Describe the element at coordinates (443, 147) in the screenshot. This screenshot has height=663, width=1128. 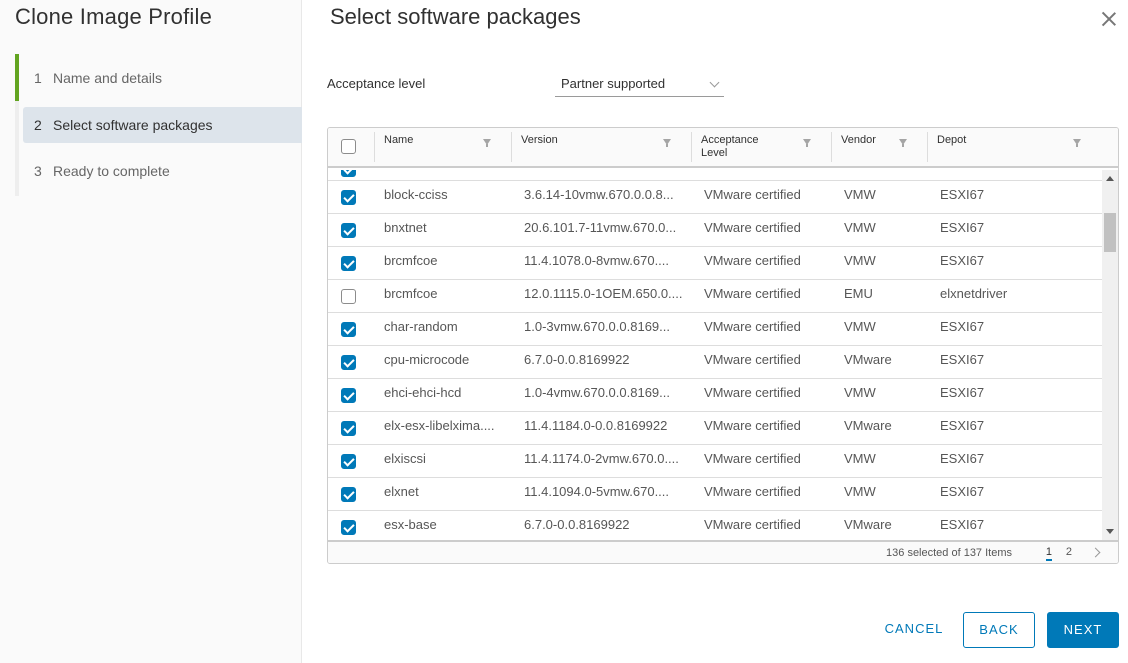
I see `column-header-name: Name` at that location.